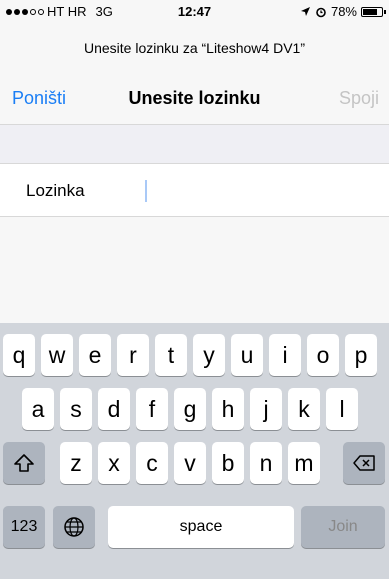  What do you see at coordinates (76, 409) in the screenshot?
I see `key-s: s` at bounding box center [76, 409].